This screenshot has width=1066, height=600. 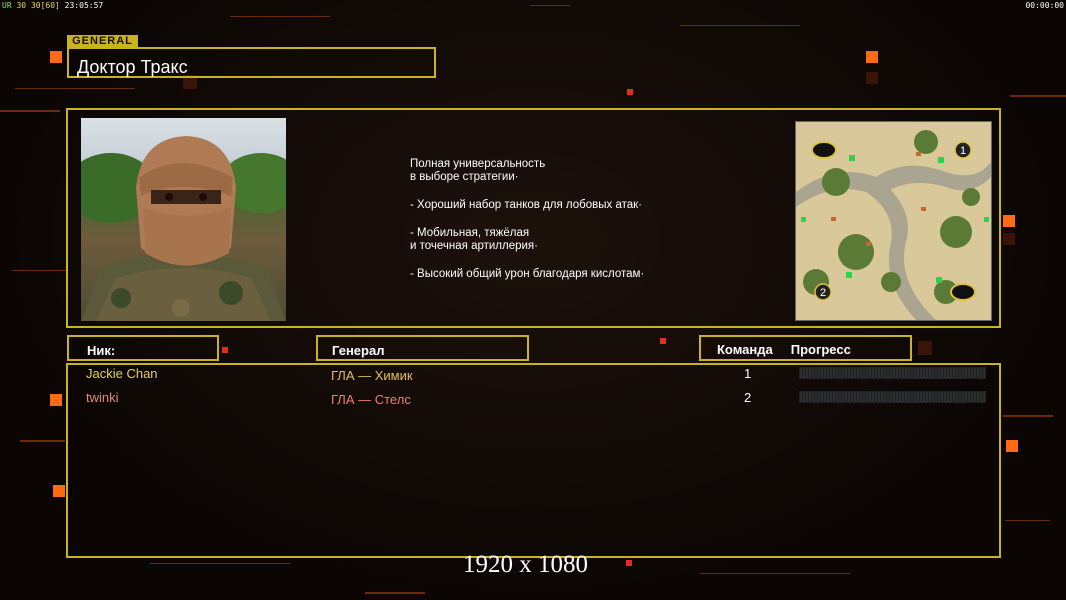 What do you see at coordinates (251, 62) in the screenshot?
I see `general-name: Доктор Тракс` at bounding box center [251, 62].